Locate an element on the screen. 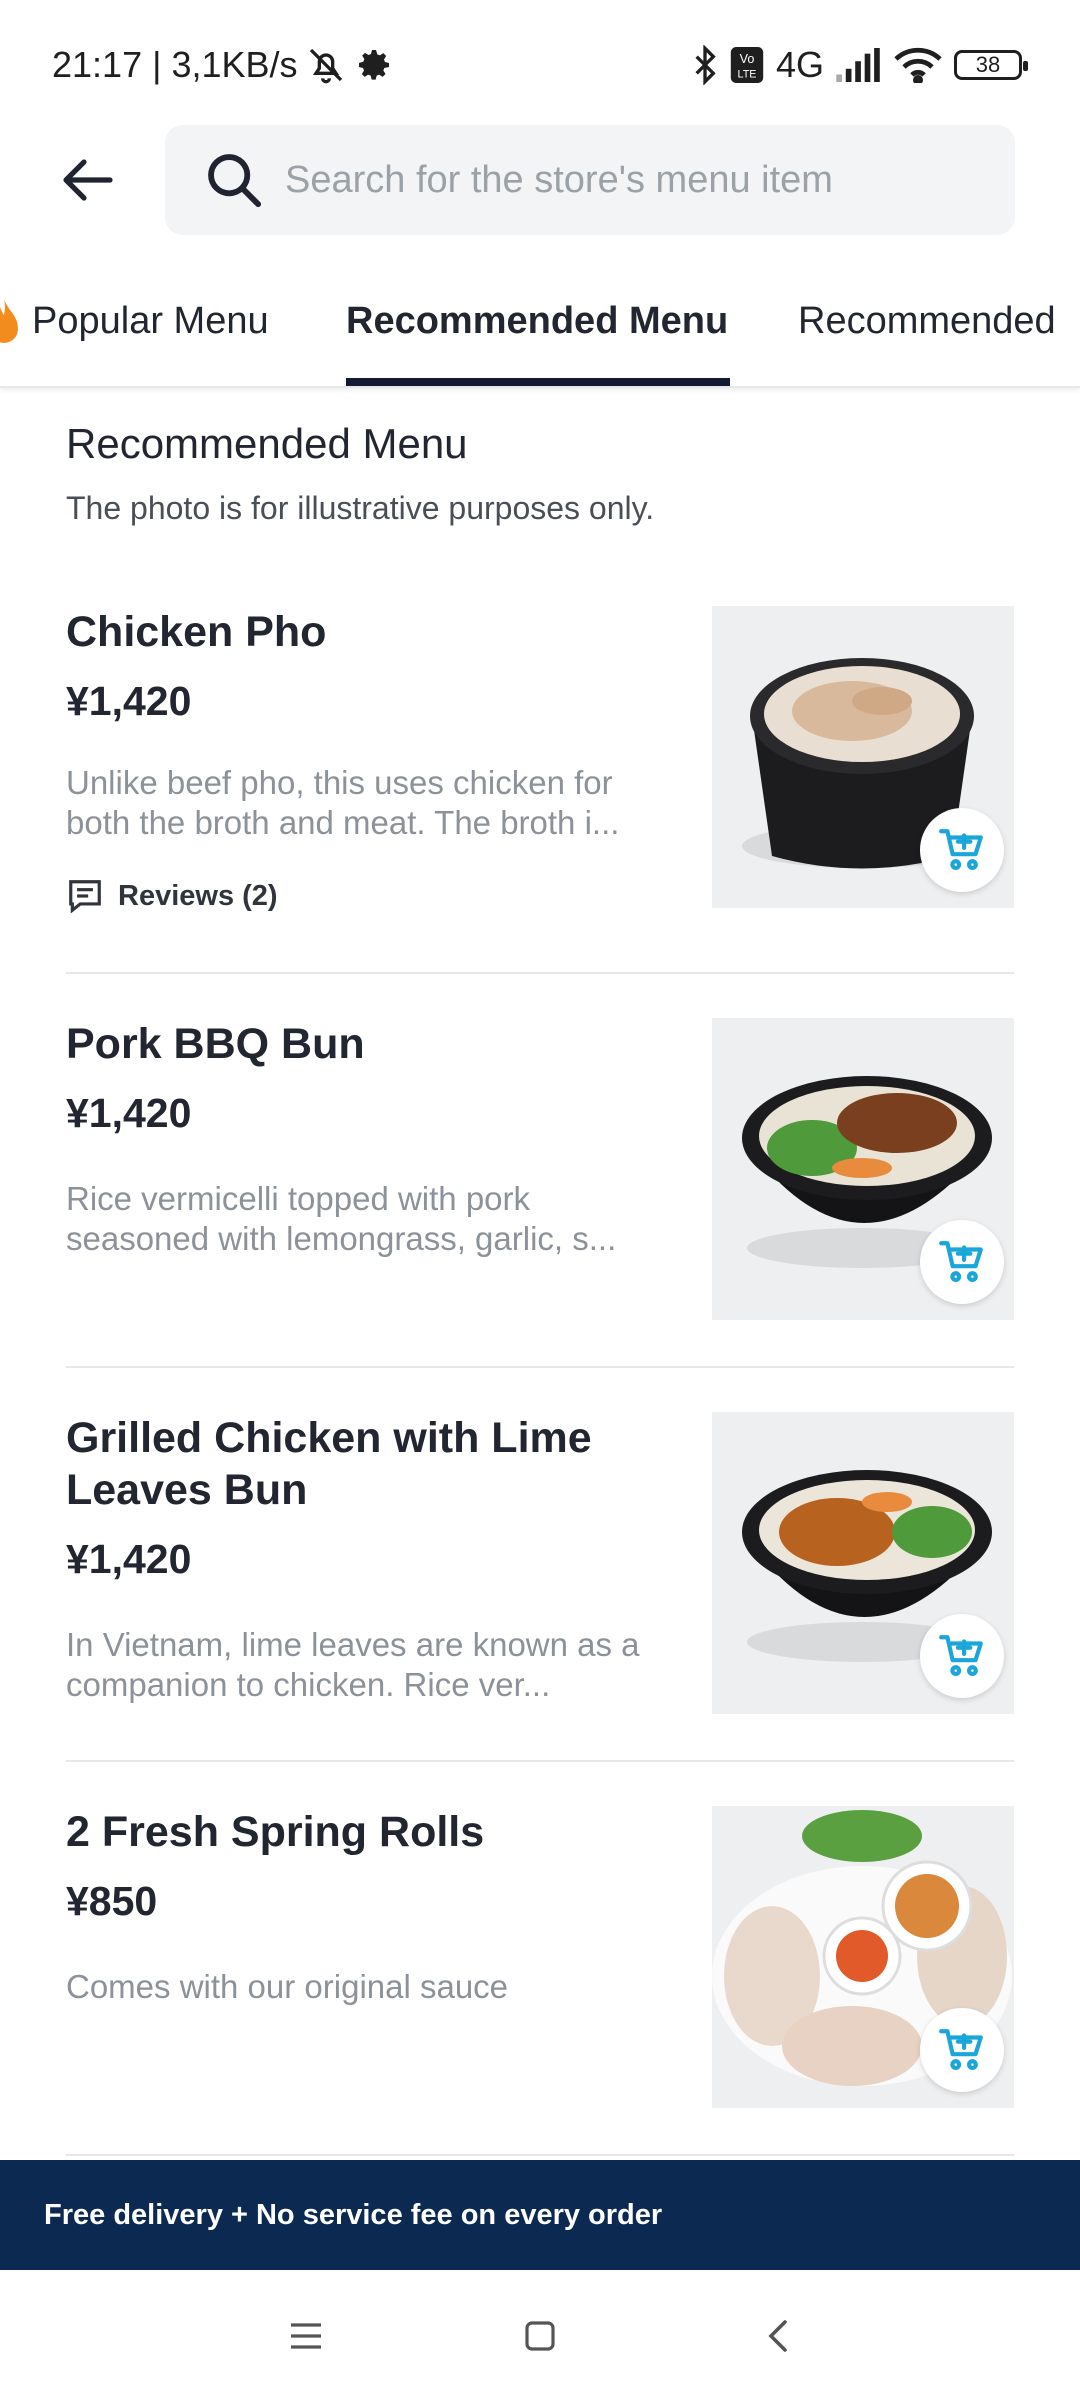  arrow-left-icon is located at coordinates (88, 180).